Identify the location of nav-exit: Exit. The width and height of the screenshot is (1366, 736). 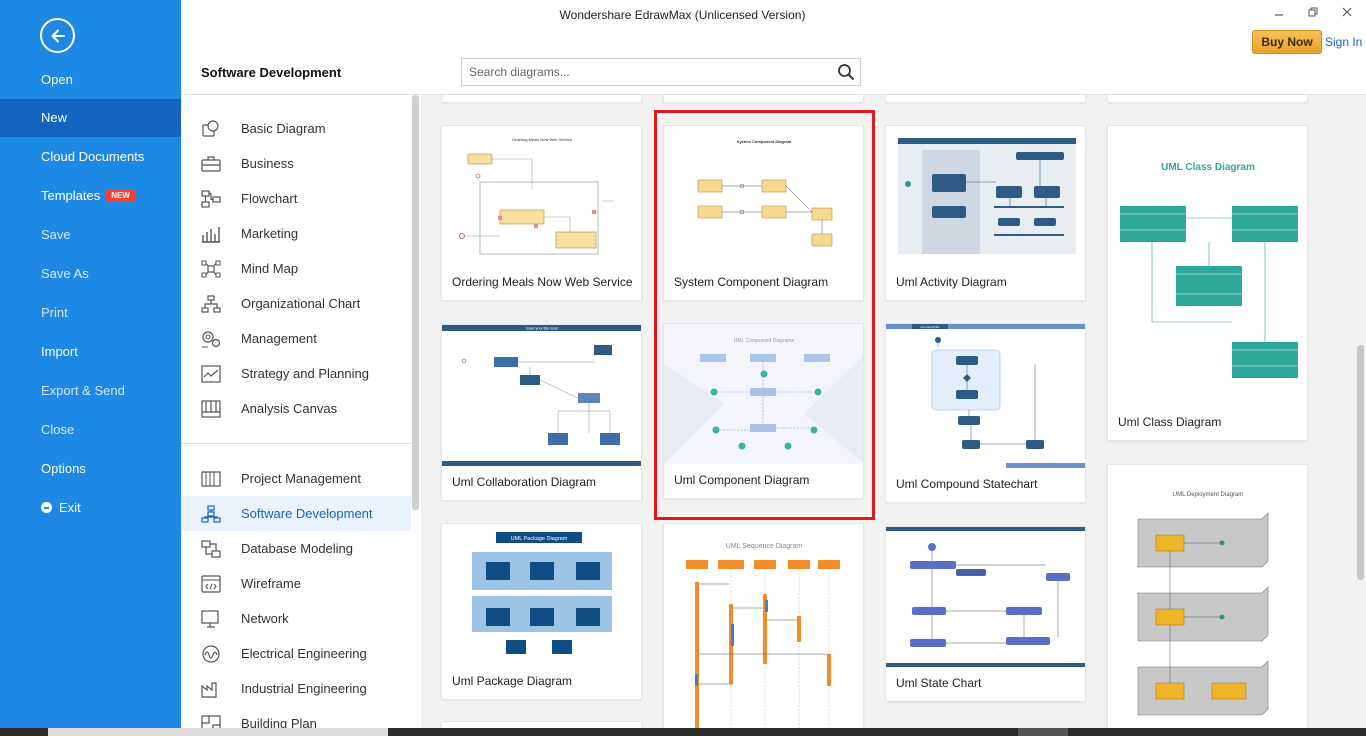
(90, 508).